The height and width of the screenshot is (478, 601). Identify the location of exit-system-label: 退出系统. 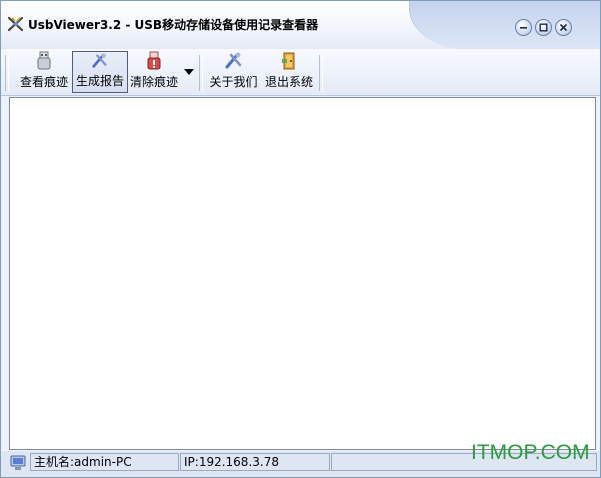
(288, 82).